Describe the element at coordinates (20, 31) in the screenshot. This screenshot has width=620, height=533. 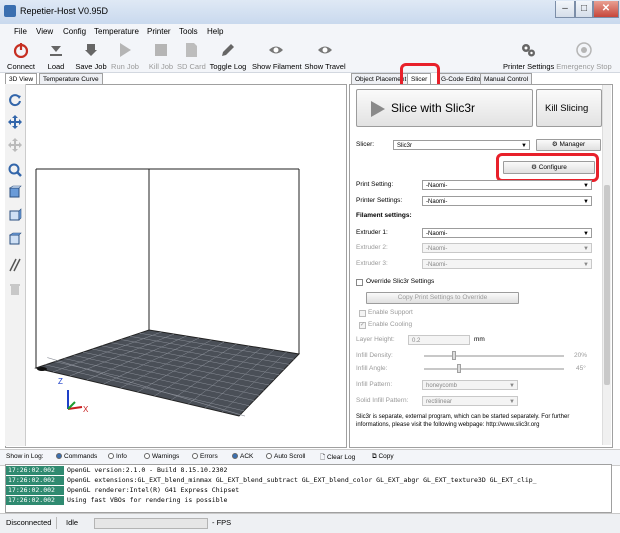
I see `menu-file: File` at that location.